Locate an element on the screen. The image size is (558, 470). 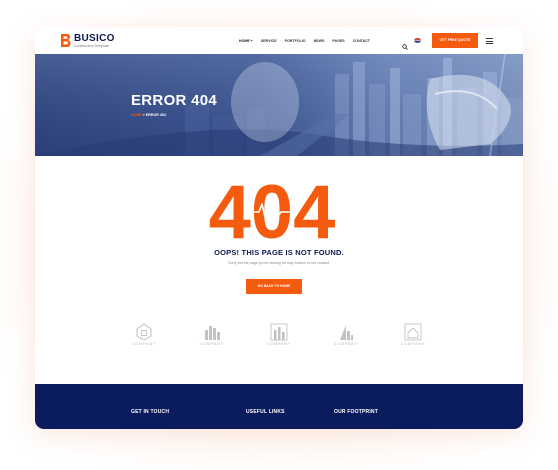
buildings-icon is located at coordinates (212, 333).